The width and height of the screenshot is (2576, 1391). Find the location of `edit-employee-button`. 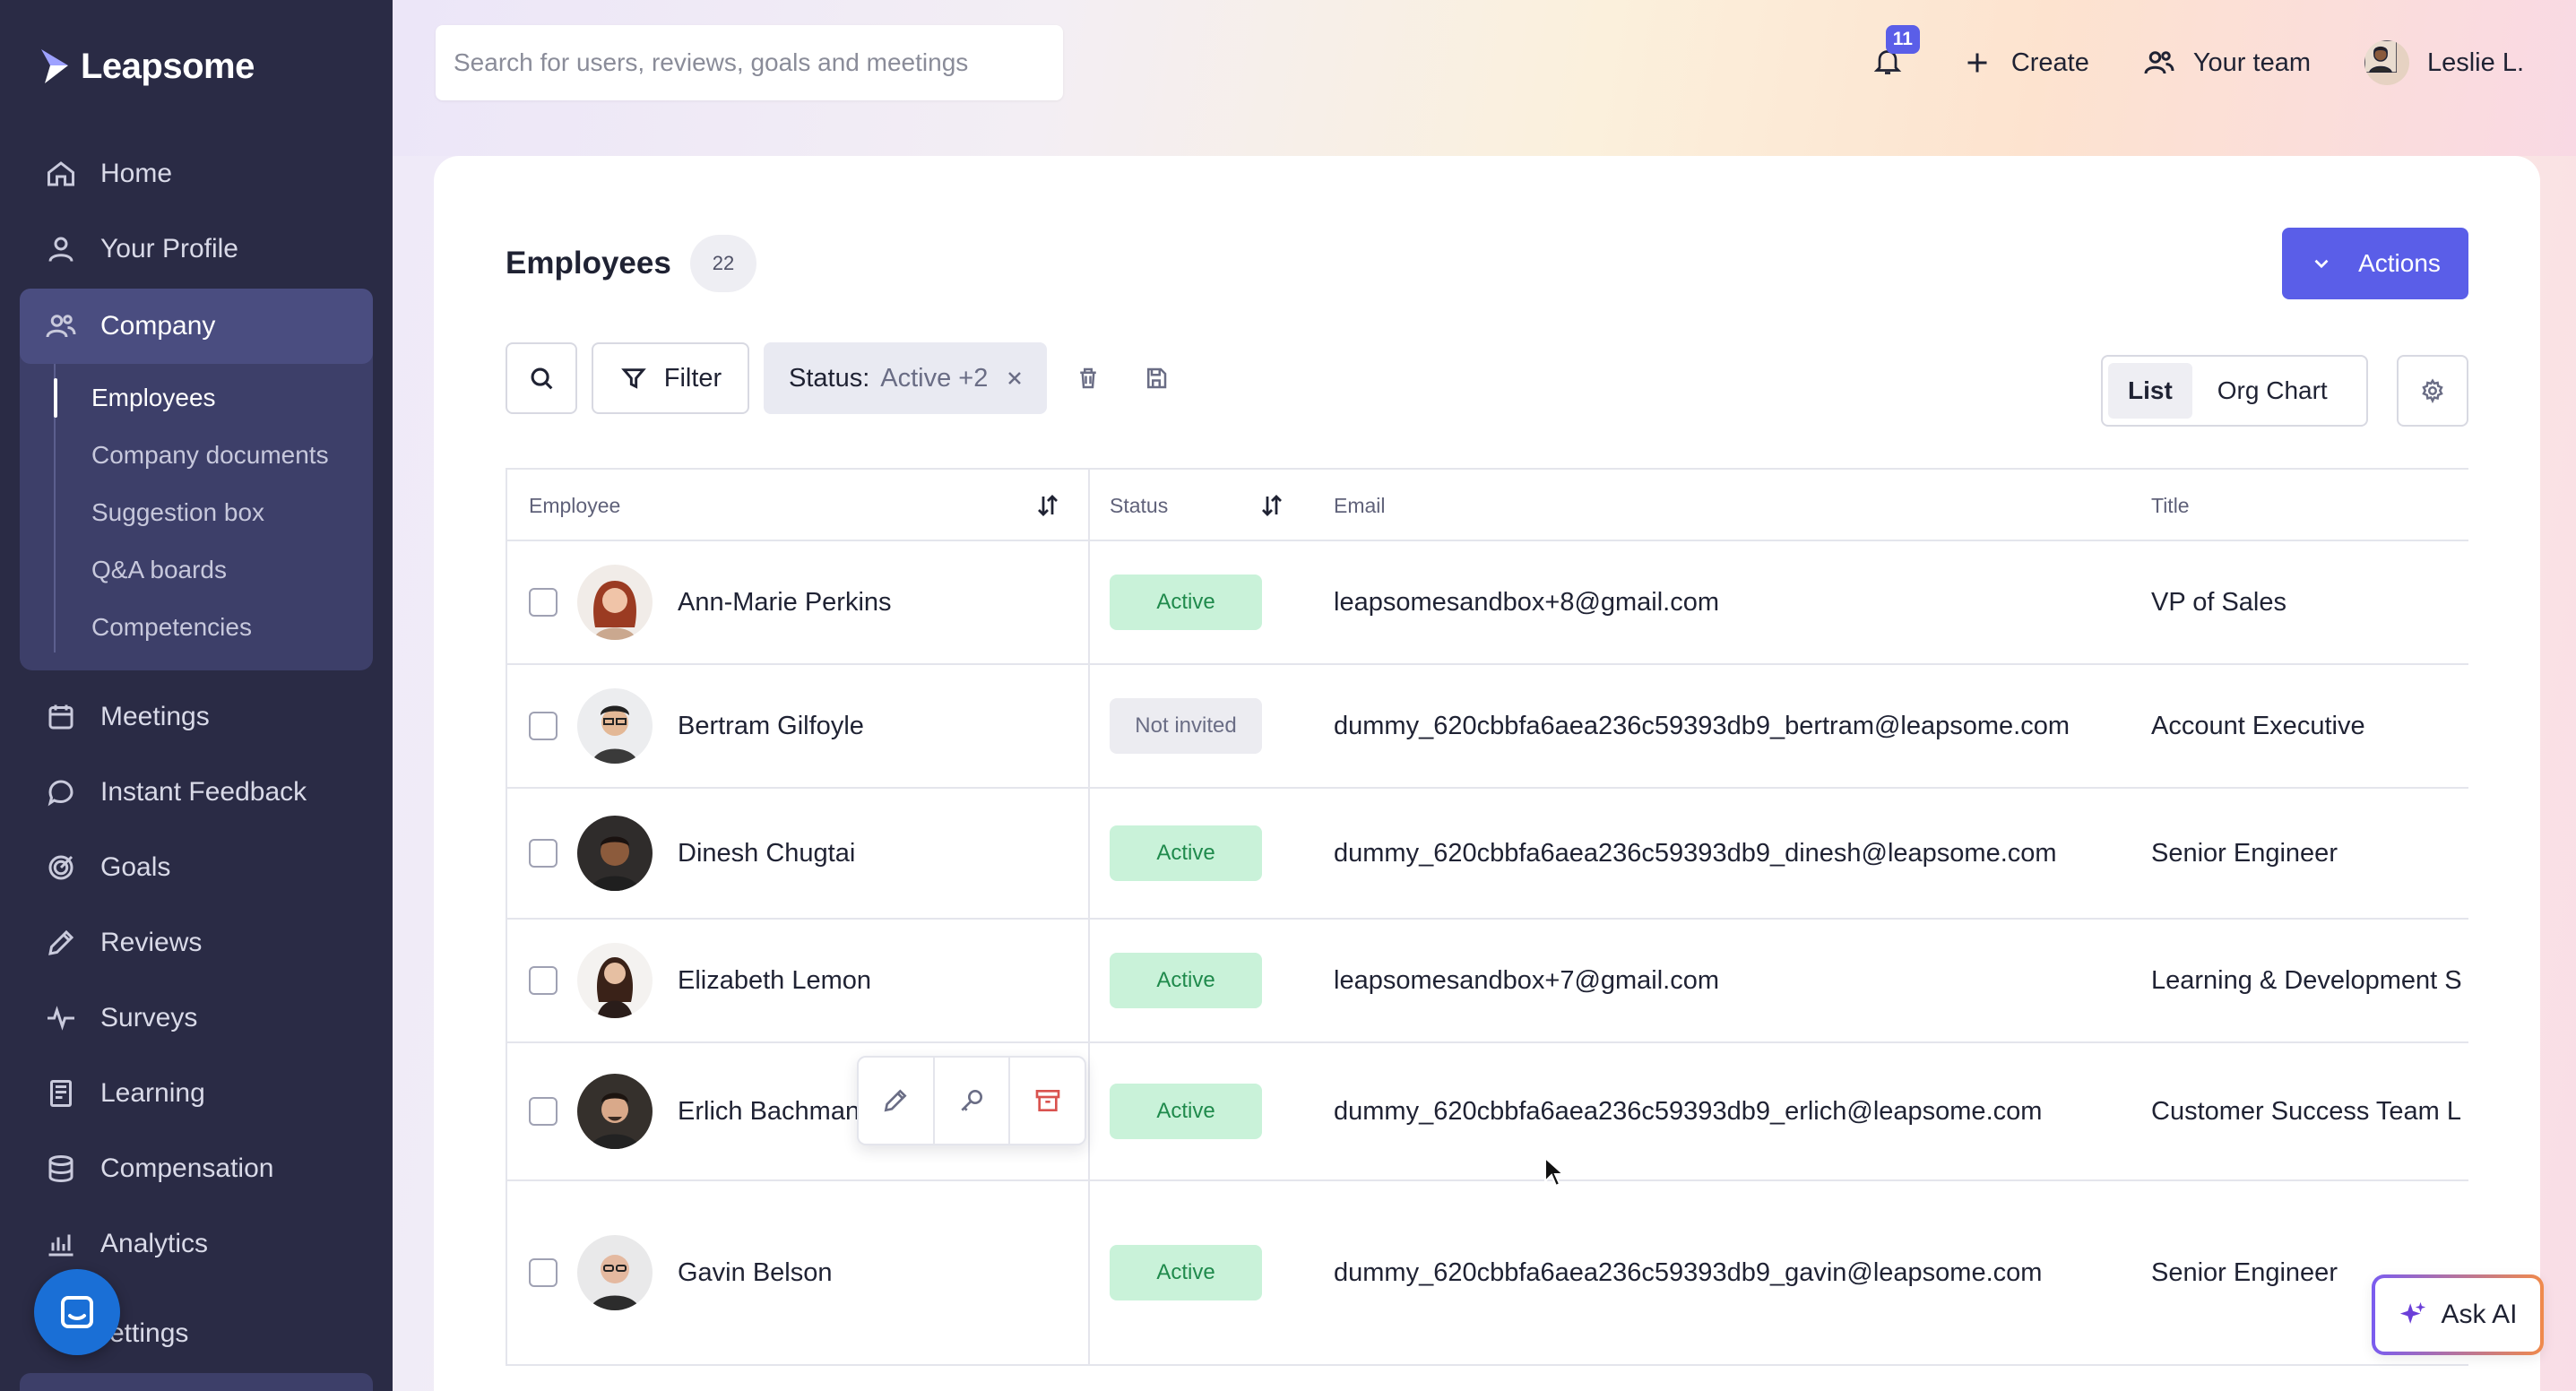

edit-employee-button is located at coordinates (897, 1101).